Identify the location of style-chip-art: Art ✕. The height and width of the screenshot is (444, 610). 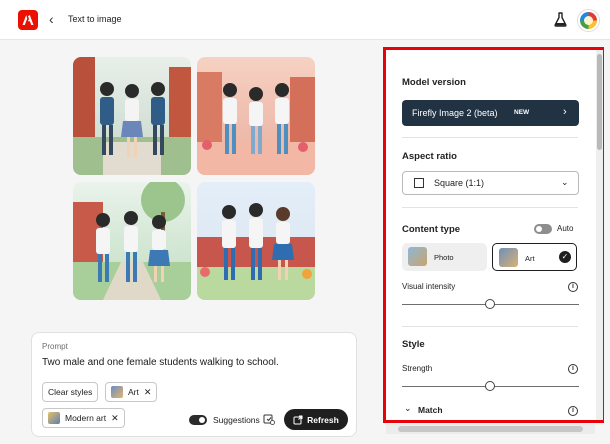
(131, 392).